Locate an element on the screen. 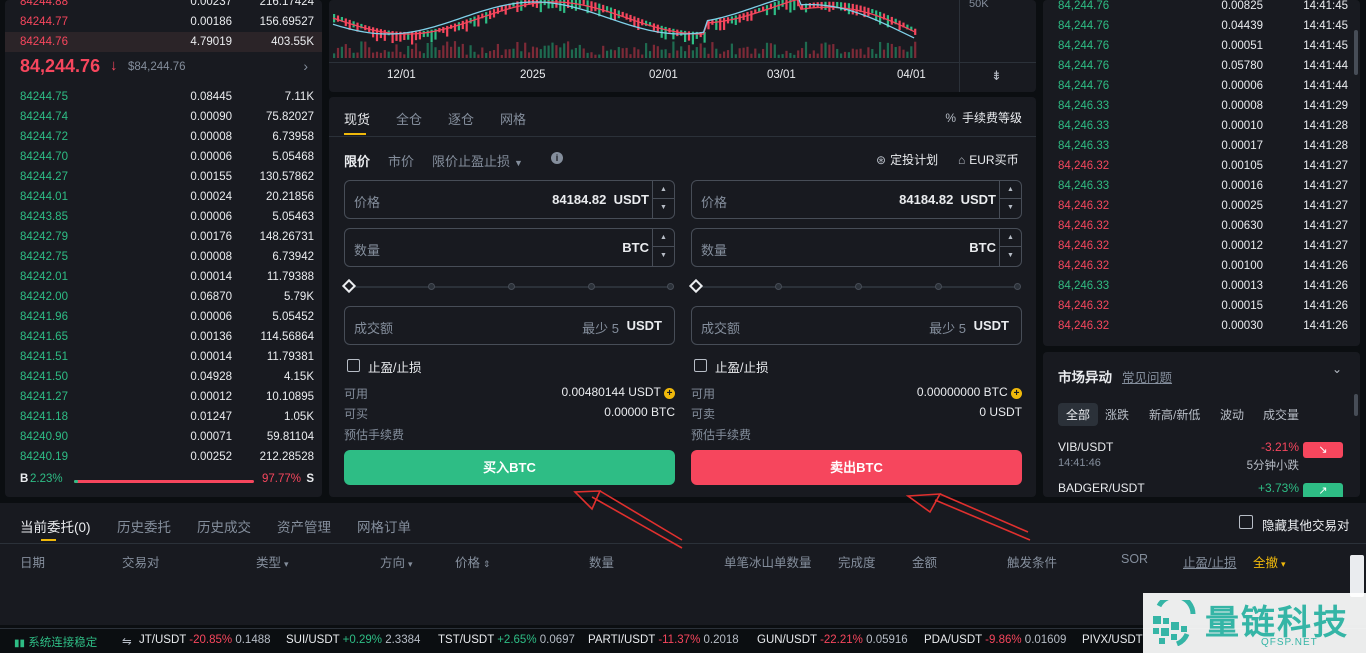 The height and width of the screenshot is (653, 1366). fee-level-link: % 手续费等级 is located at coordinates (983, 117).